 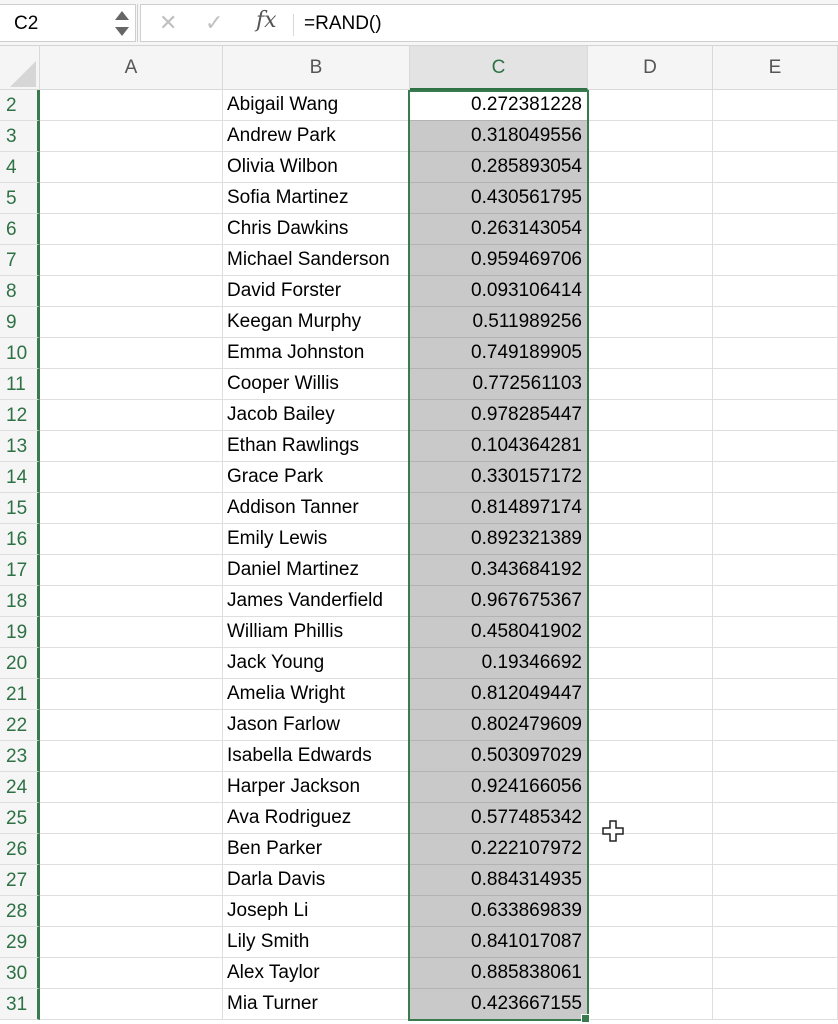 I want to click on formula-input: =RAND(), so click(x=343, y=24).